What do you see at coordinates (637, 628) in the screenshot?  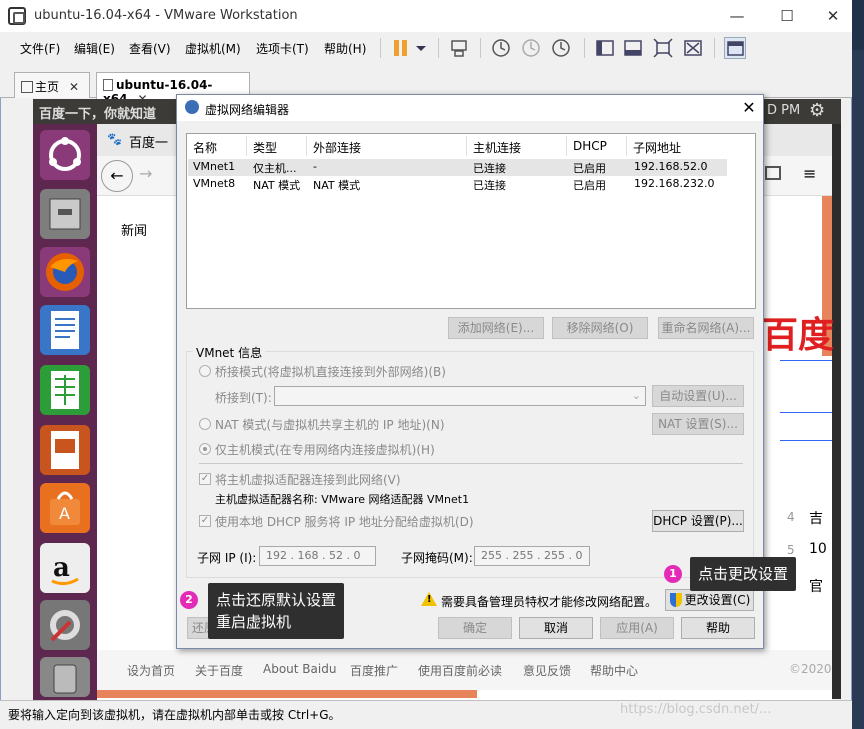 I see `apply-button: 应用(A)` at bounding box center [637, 628].